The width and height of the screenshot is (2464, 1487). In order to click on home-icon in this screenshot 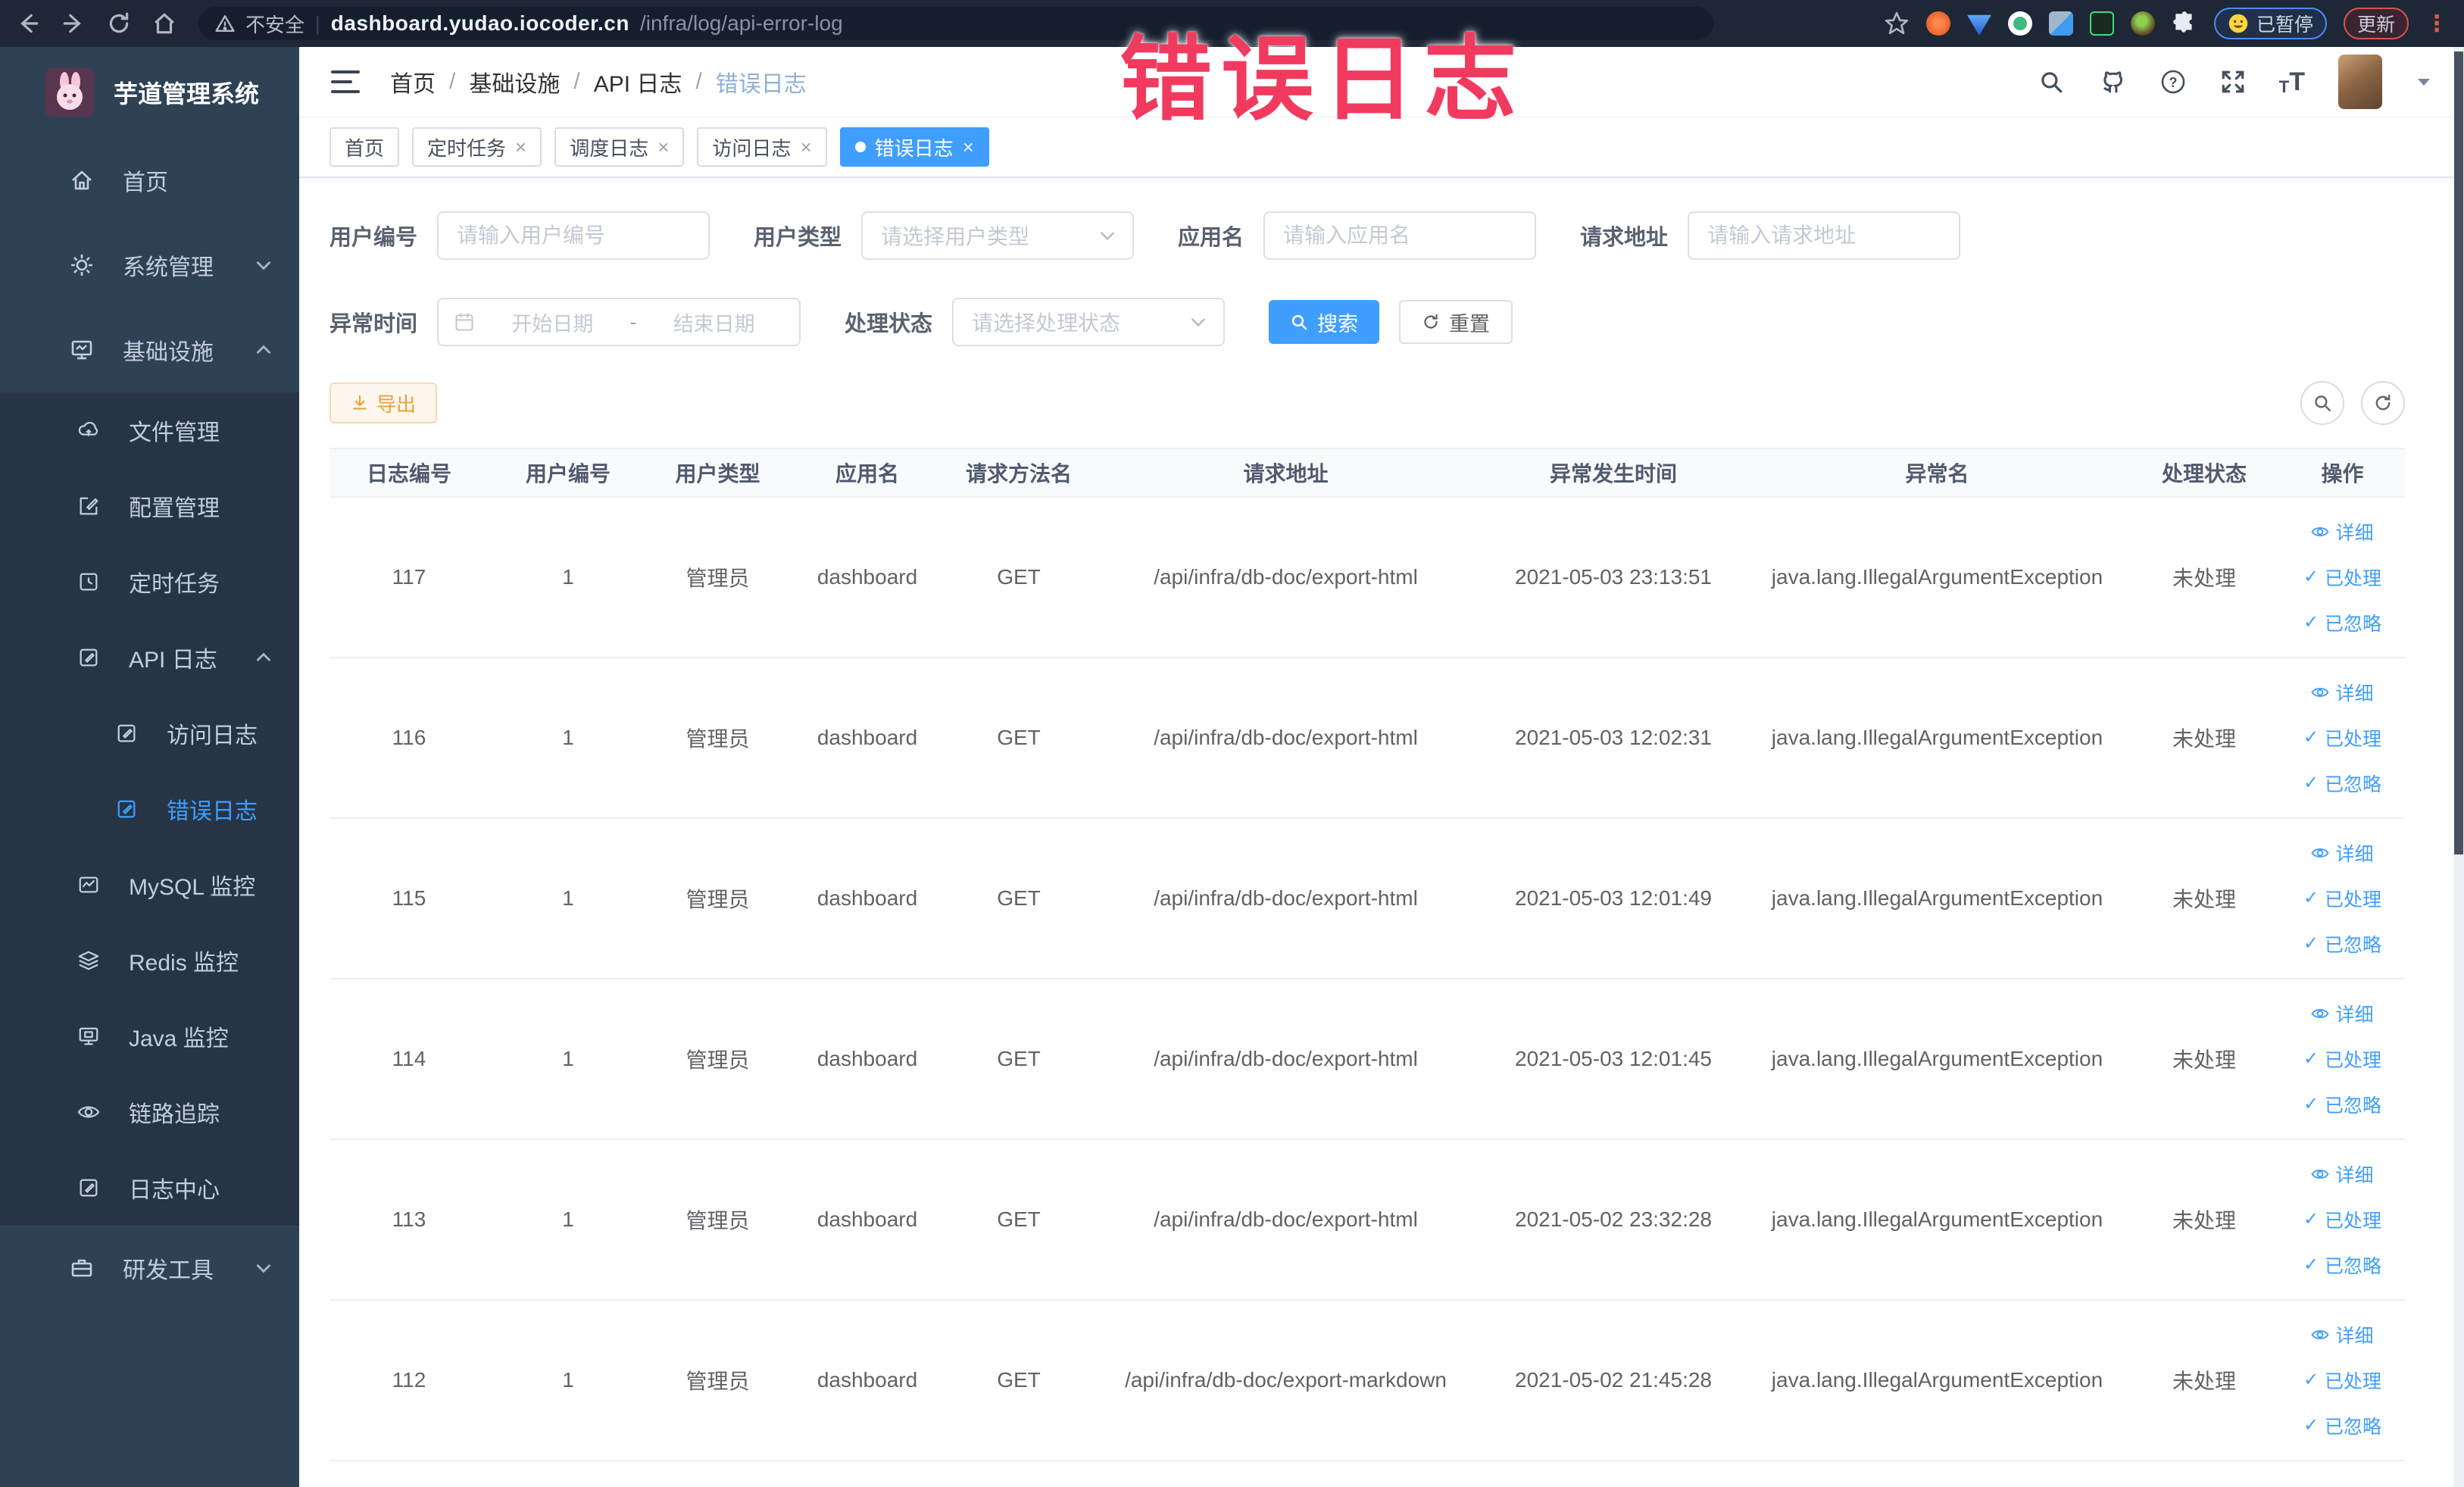, I will do `click(164, 23)`.